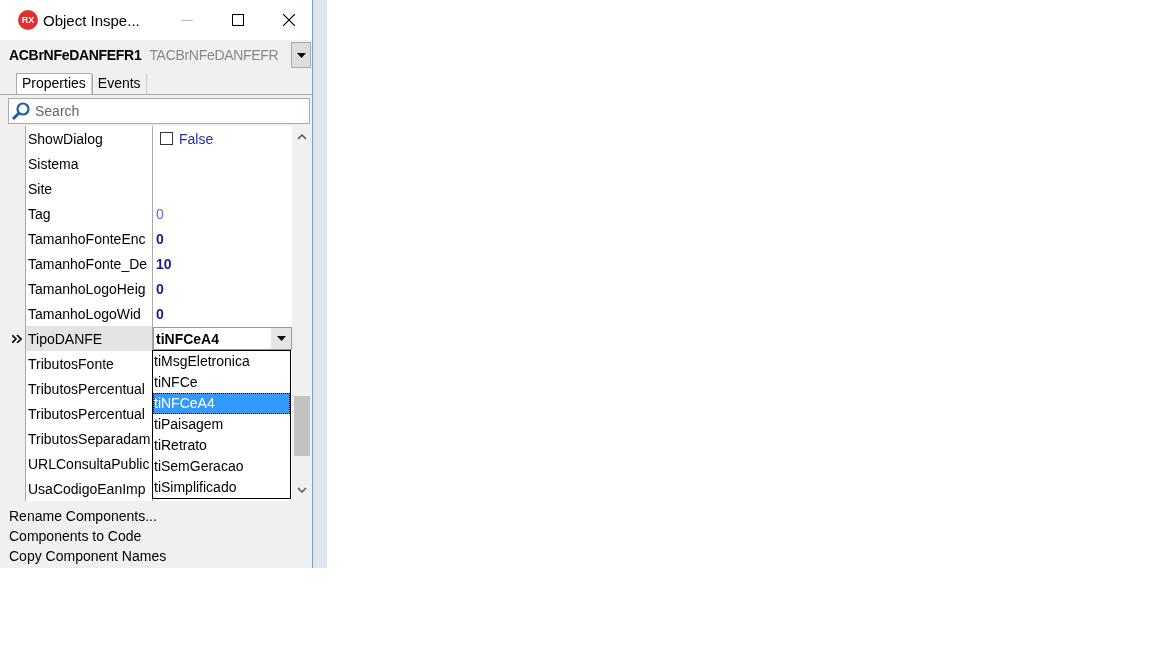  I want to click on property-name: ShowDialog, so click(89, 138).